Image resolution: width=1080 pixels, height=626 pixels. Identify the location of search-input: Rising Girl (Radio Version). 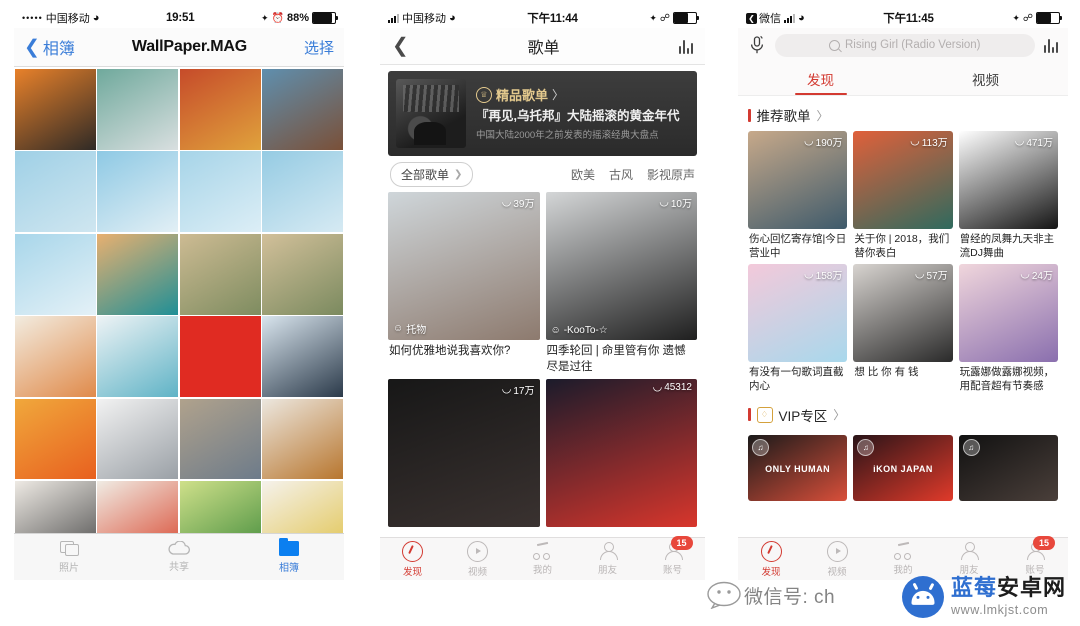
(905, 45).